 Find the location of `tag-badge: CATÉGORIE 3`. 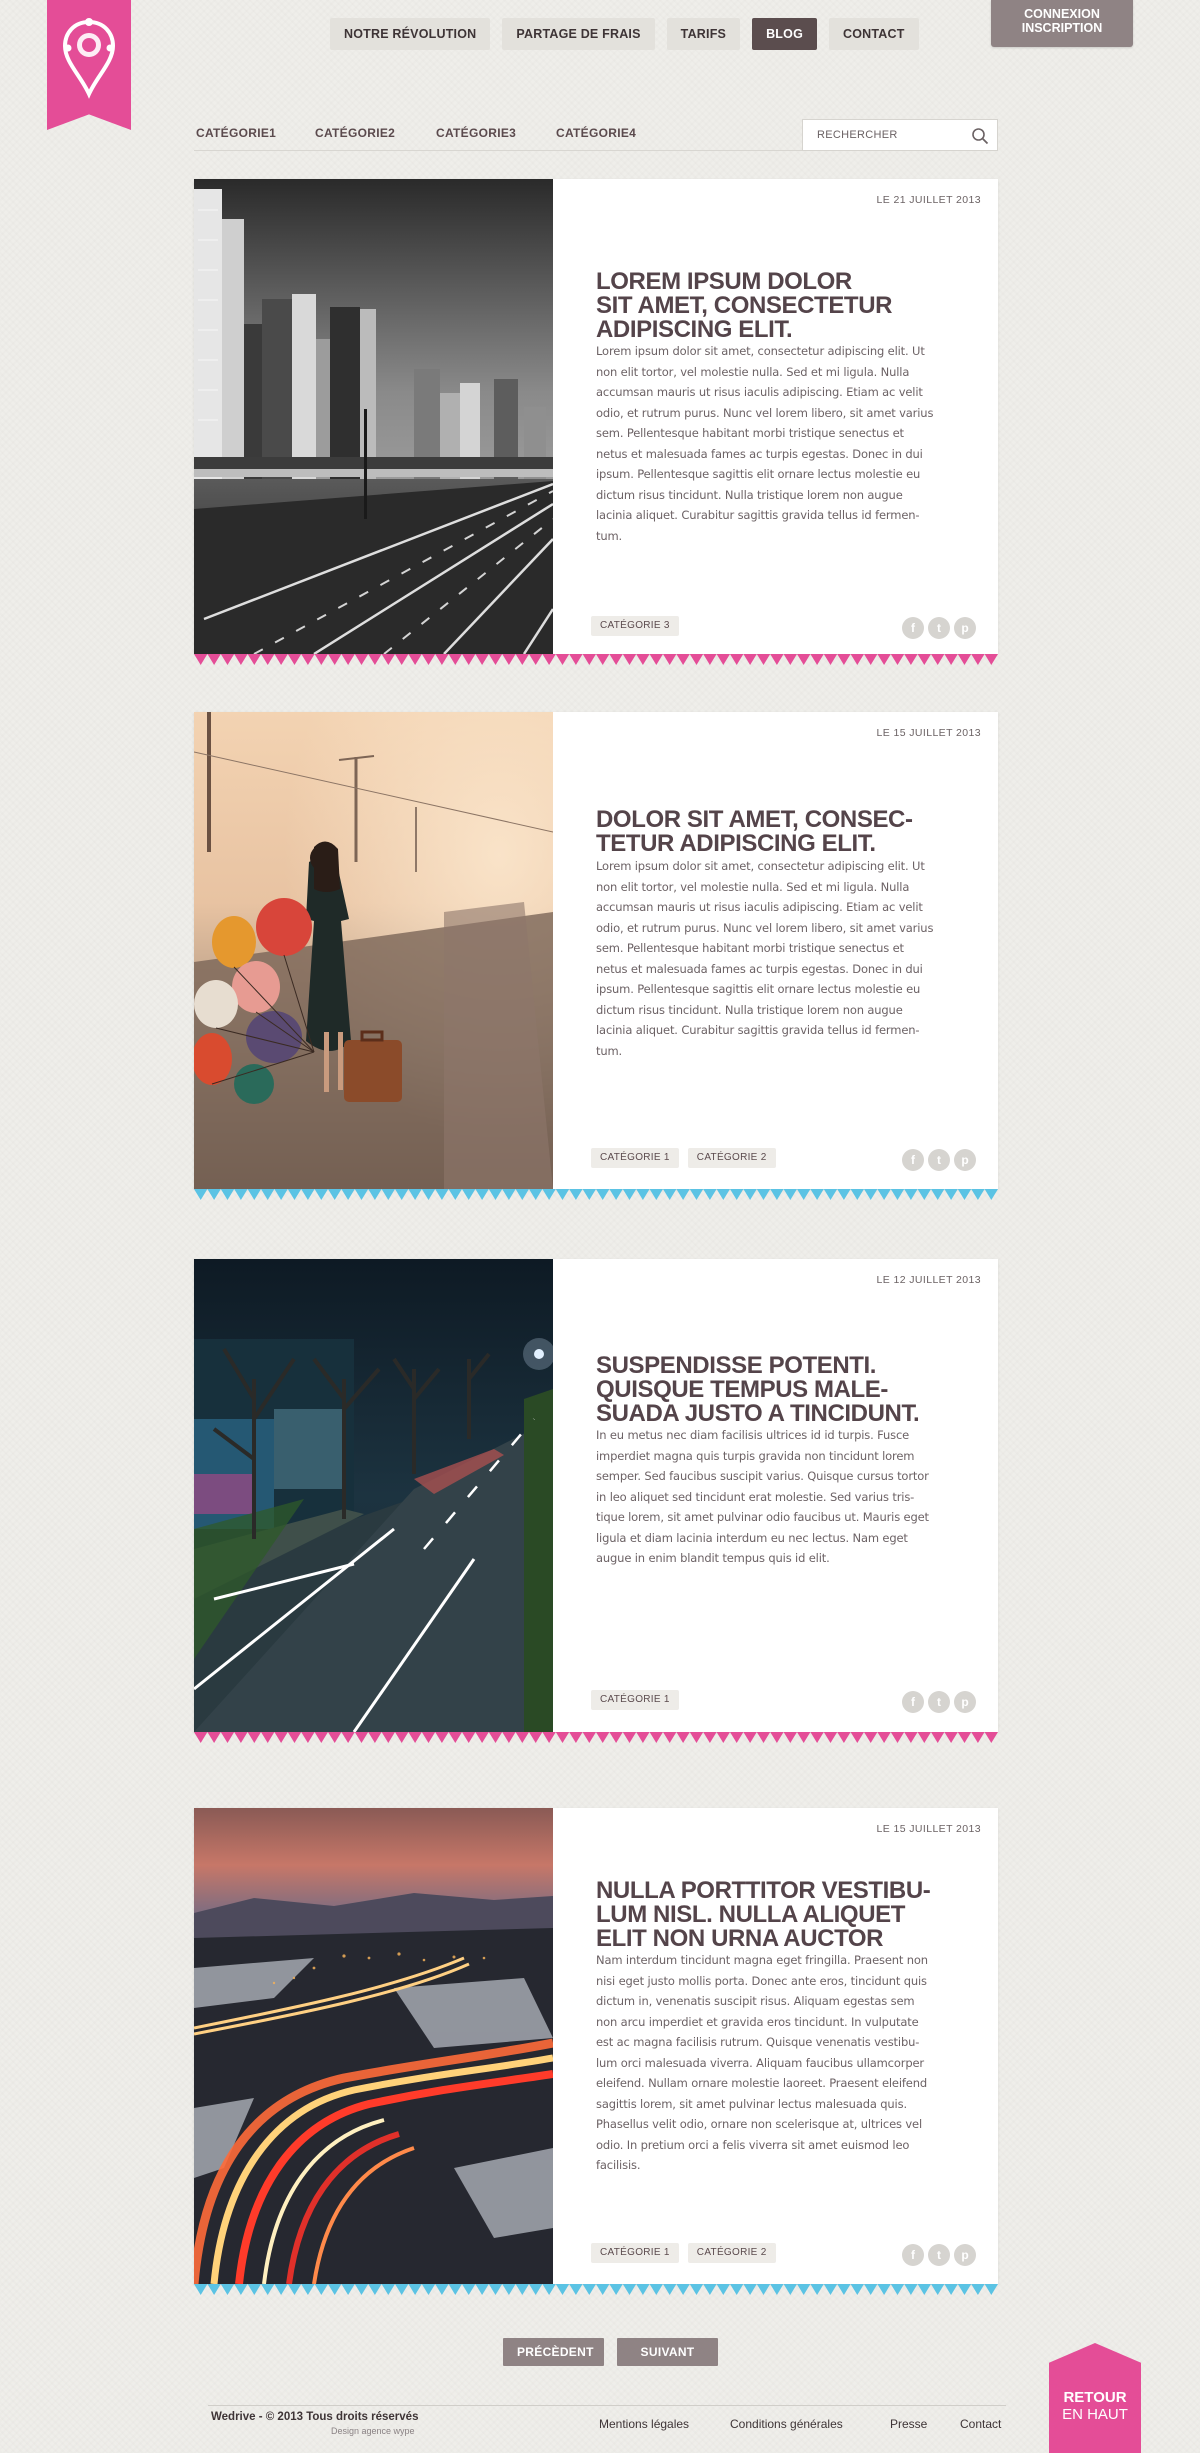

tag-badge: CATÉGORIE 3 is located at coordinates (635, 626).